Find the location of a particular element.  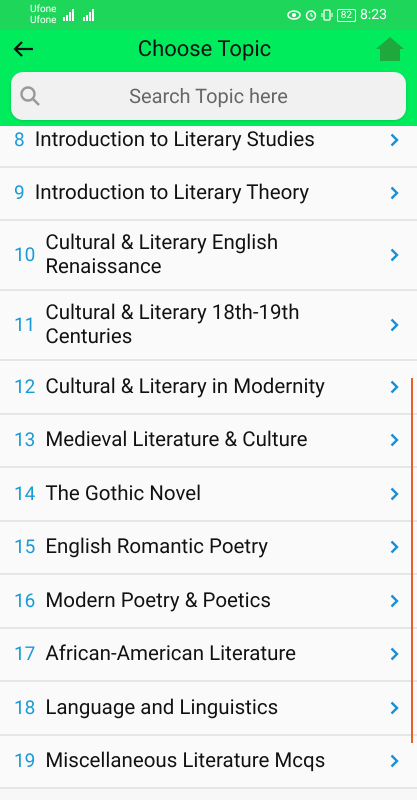

topic-title: Language and Linguistics is located at coordinates (162, 708).